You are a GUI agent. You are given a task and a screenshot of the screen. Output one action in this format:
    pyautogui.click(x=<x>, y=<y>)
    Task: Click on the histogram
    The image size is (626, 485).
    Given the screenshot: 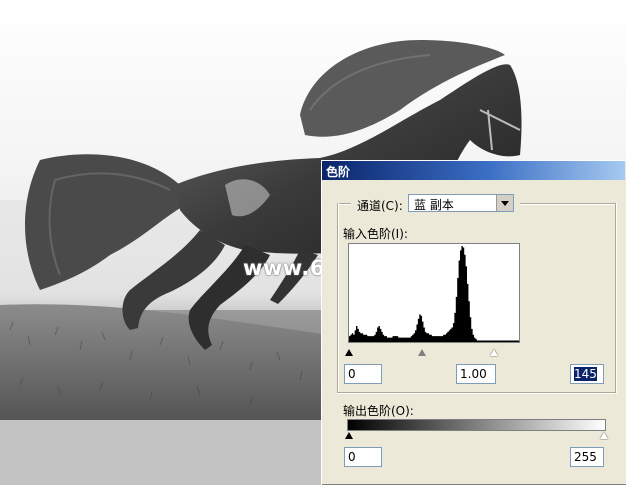 What is the action you would take?
    pyautogui.click(x=434, y=293)
    